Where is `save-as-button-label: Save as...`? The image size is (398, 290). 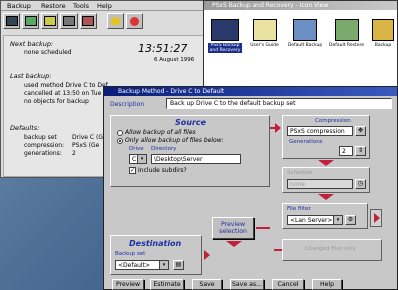 save-as-button-label: Save as... is located at coordinates (247, 284).